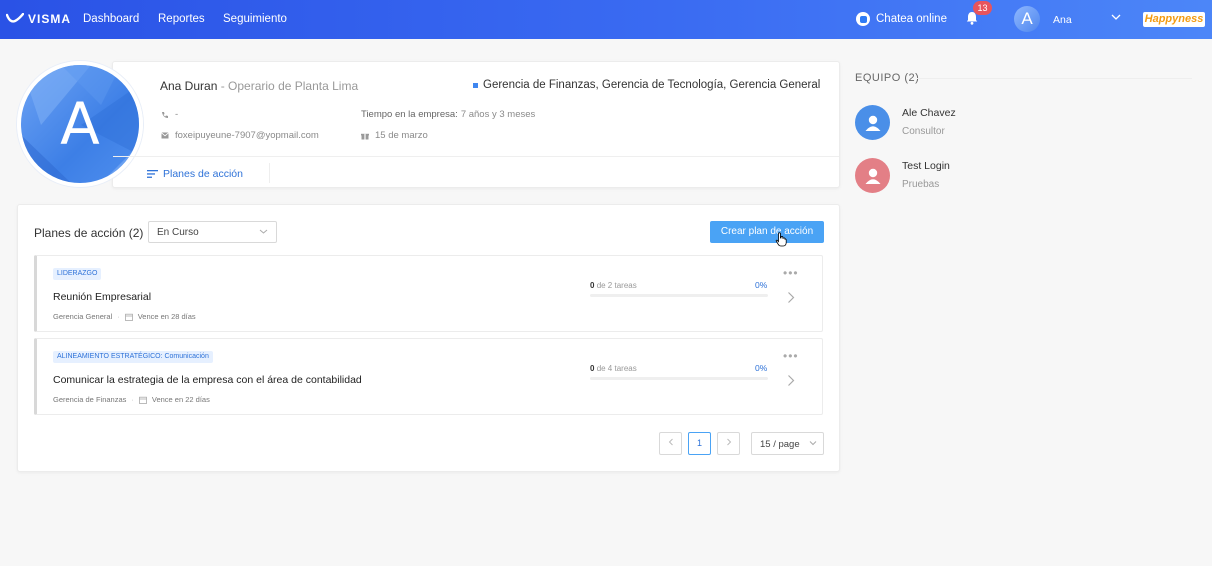  I want to click on plan-task-count: 0 de 4 tareas, so click(613, 368).